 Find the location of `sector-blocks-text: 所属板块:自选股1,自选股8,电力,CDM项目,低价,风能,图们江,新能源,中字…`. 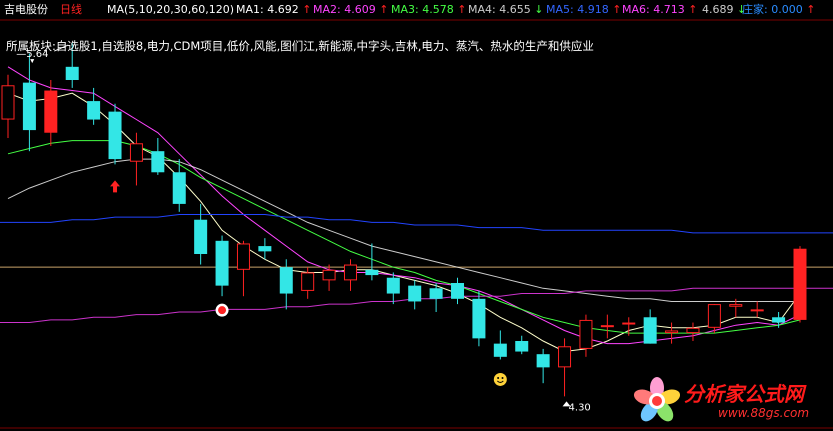

sector-blocks-text: 所属板块:自选股1,自选股8,电力,CDM项目,低价,风能,图们江,新能源,中字… is located at coordinates (300, 46).